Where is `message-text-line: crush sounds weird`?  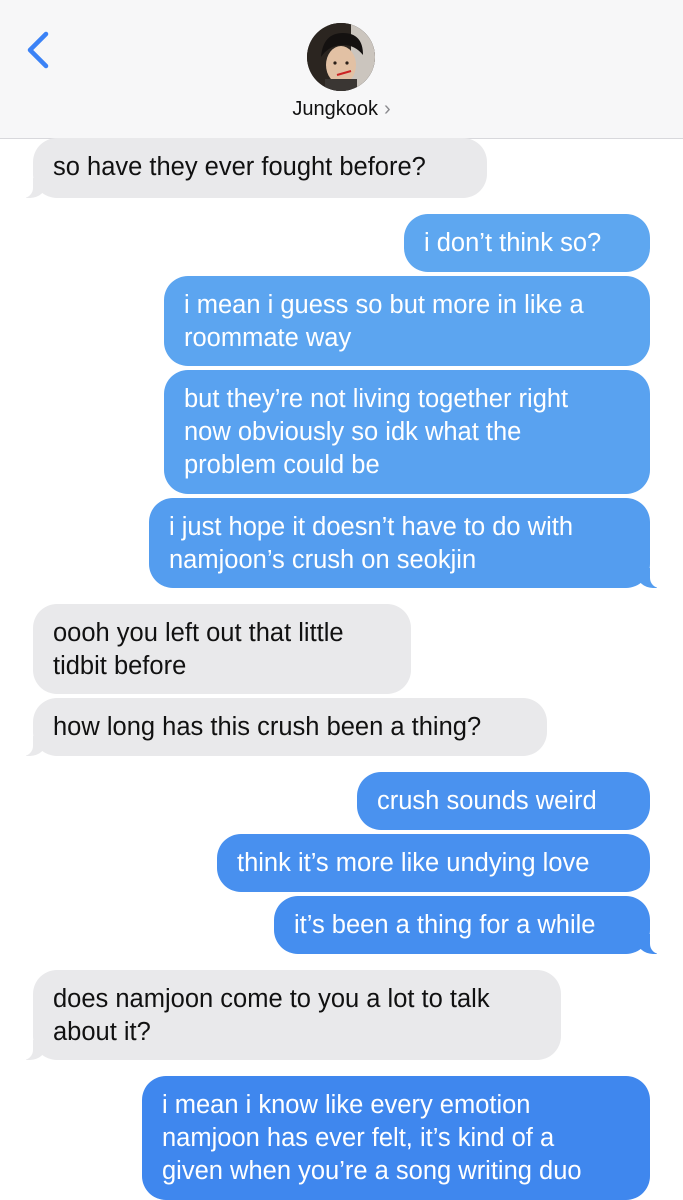
message-text-line: crush sounds weird is located at coordinates (487, 801).